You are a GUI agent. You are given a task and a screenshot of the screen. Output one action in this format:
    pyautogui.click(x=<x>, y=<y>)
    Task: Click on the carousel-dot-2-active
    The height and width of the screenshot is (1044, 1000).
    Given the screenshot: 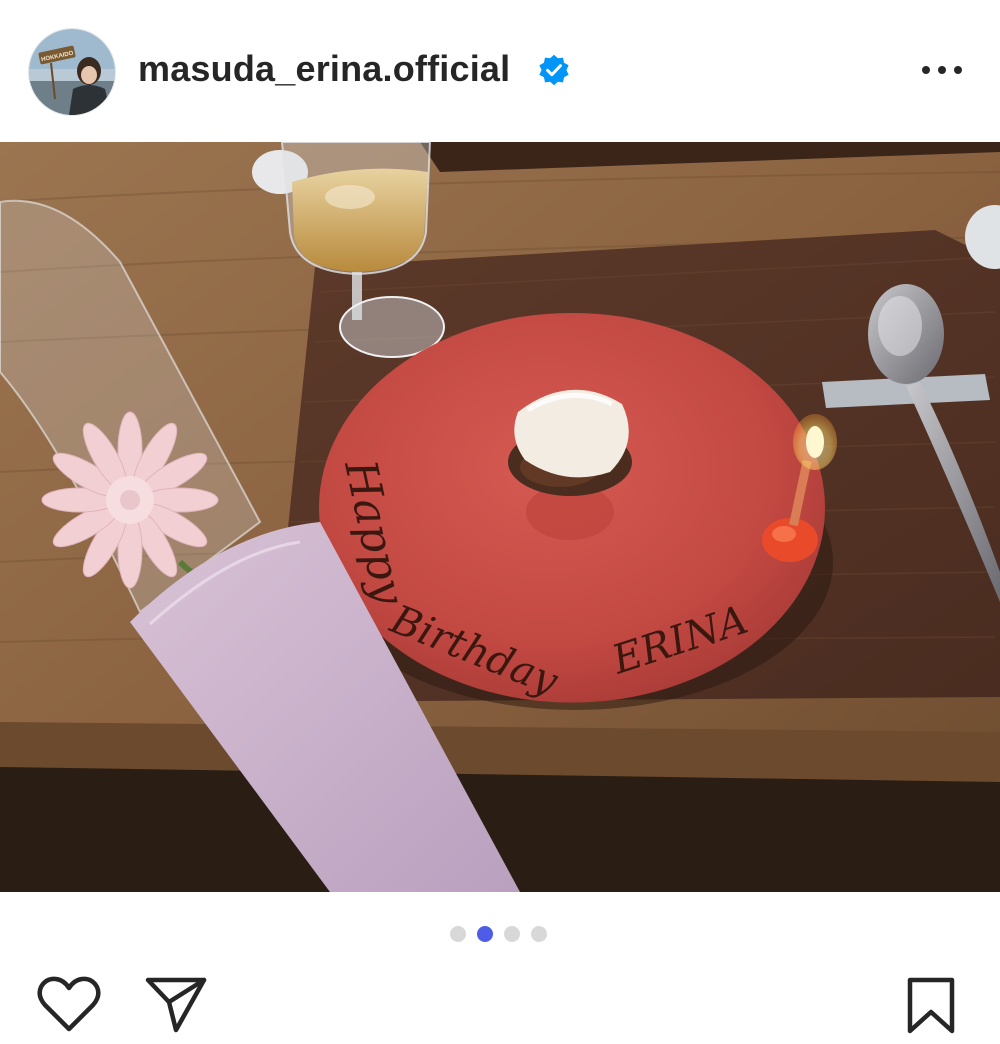 What is the action you would take?
    pyautogui.click(x=485, y=934)
    